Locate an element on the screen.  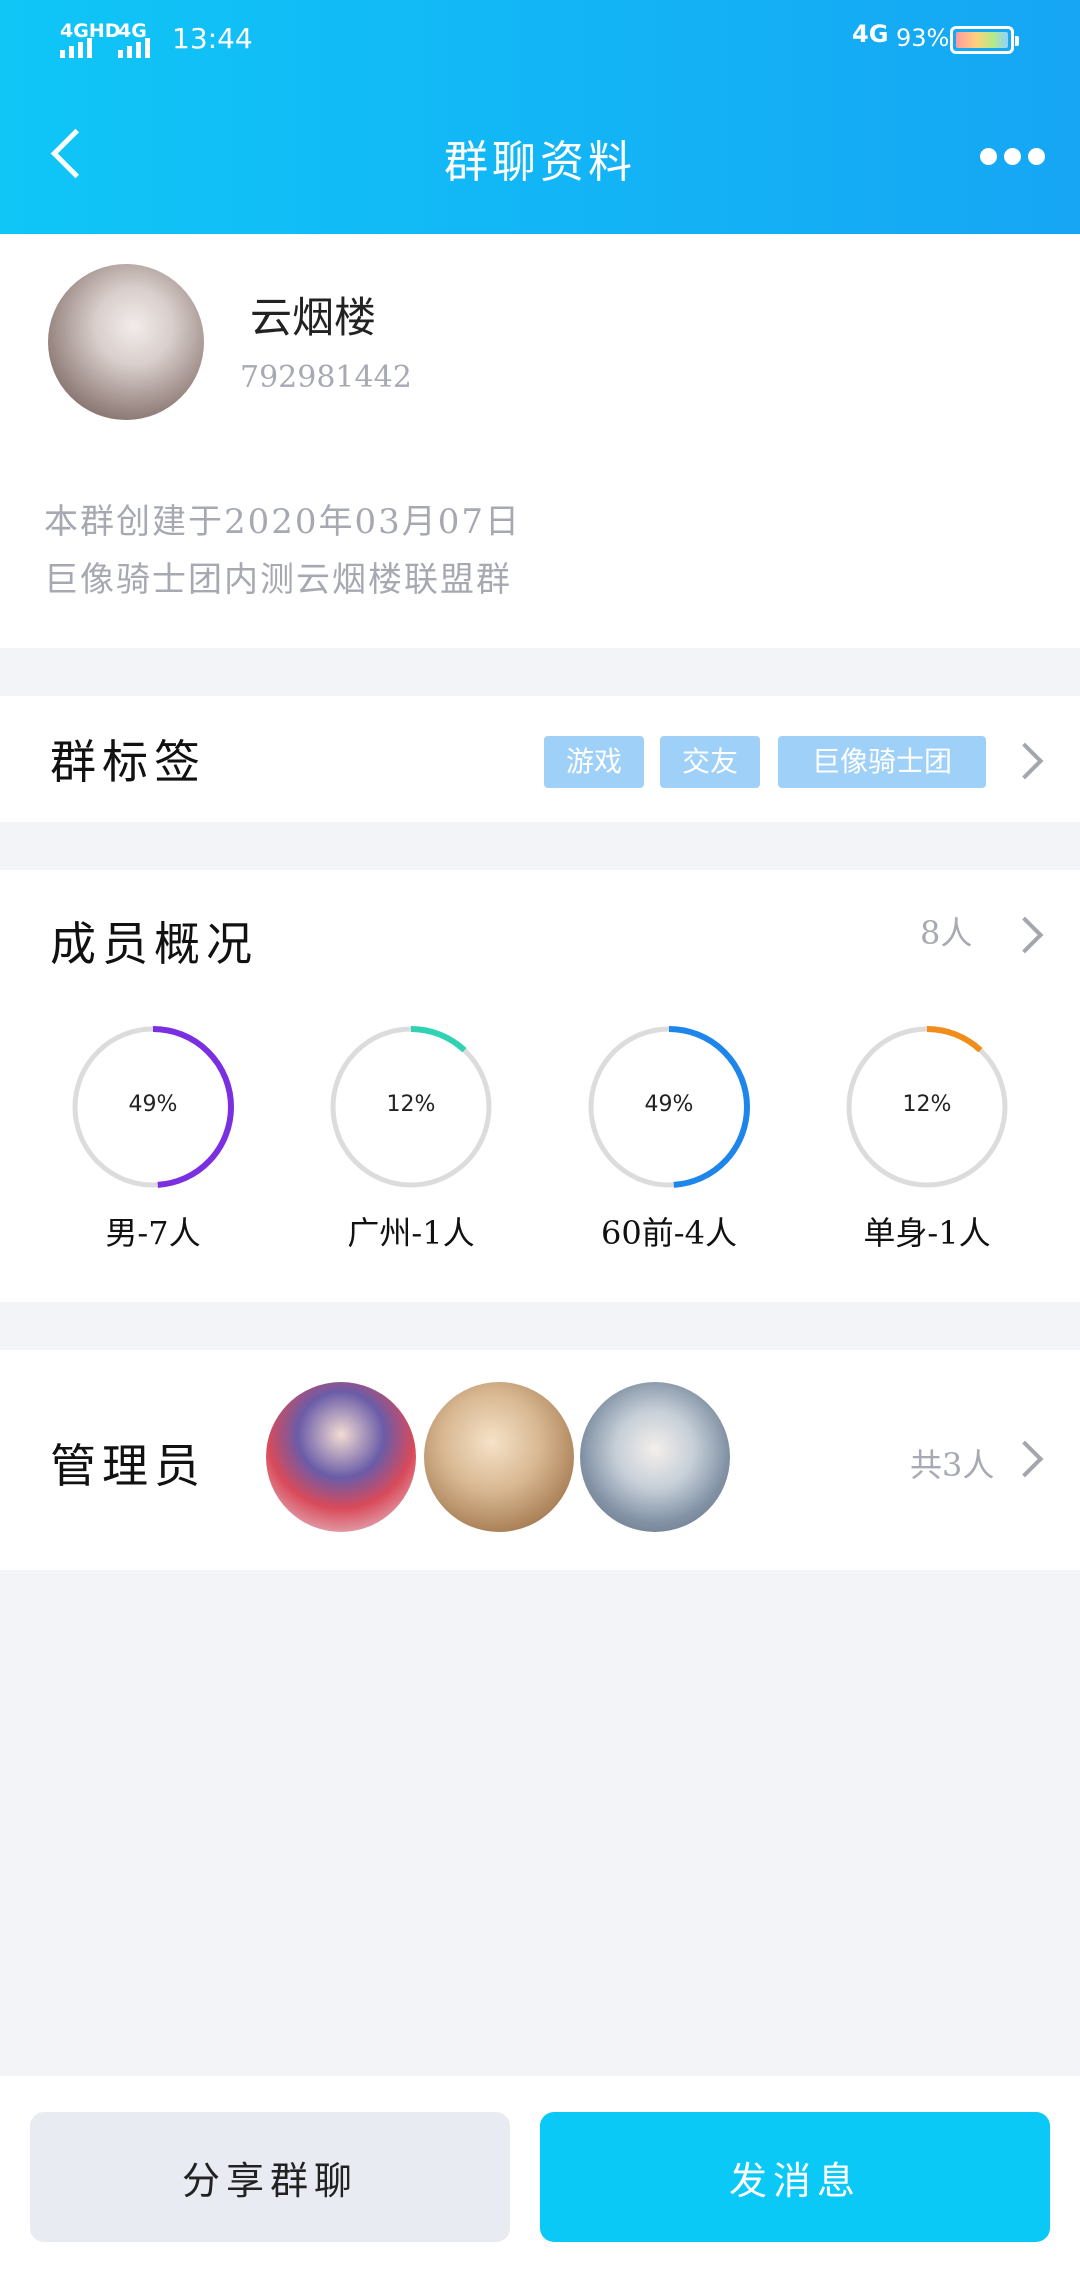
bottom-action-bar: 分享群聊 发消息 is located at coordinates (540, 2178).